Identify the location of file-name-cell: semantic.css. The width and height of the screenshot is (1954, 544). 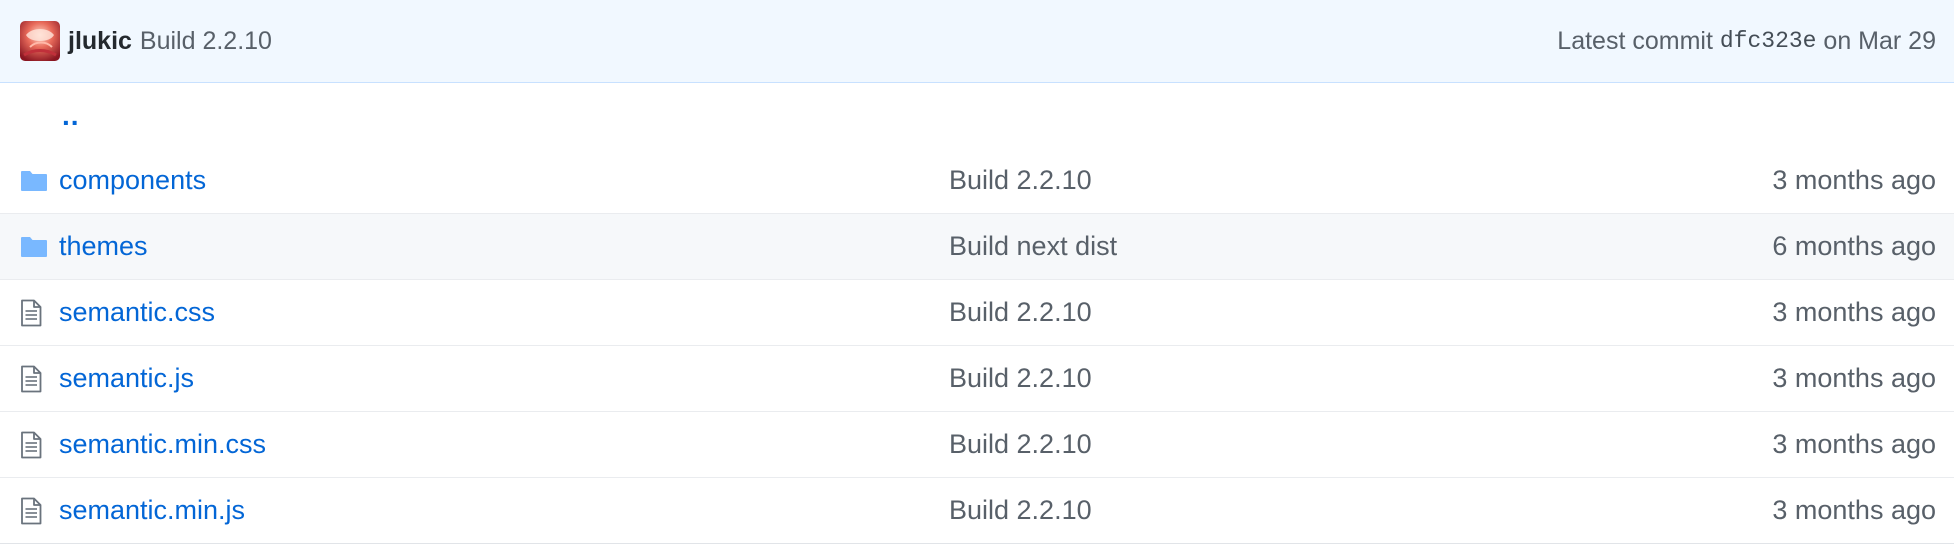
(504, 312).